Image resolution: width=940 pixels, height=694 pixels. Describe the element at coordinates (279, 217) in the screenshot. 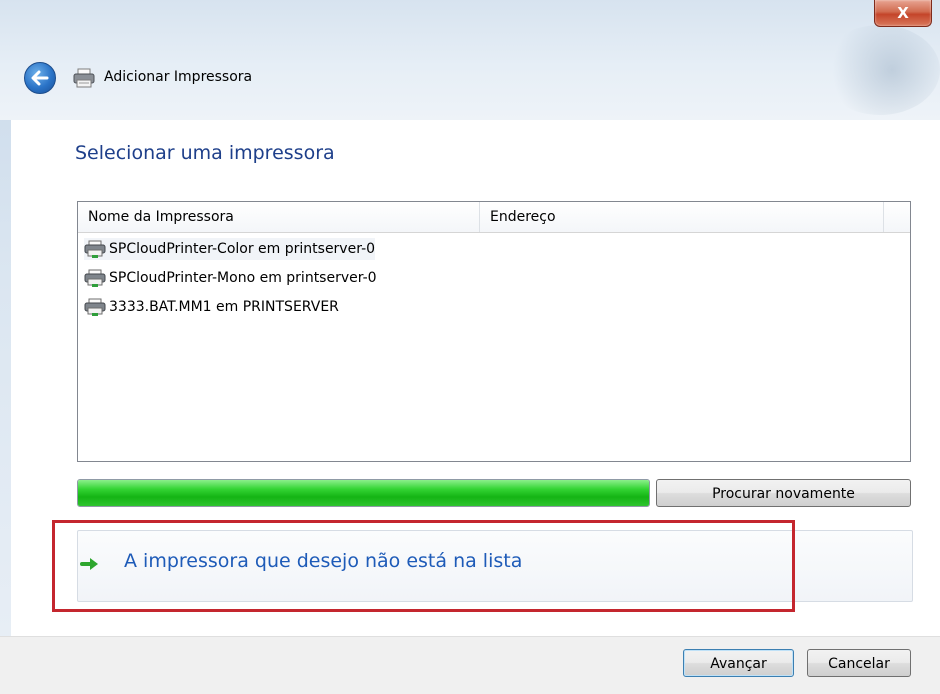

I see `column-header-name: Nome da Impressora` at that location.